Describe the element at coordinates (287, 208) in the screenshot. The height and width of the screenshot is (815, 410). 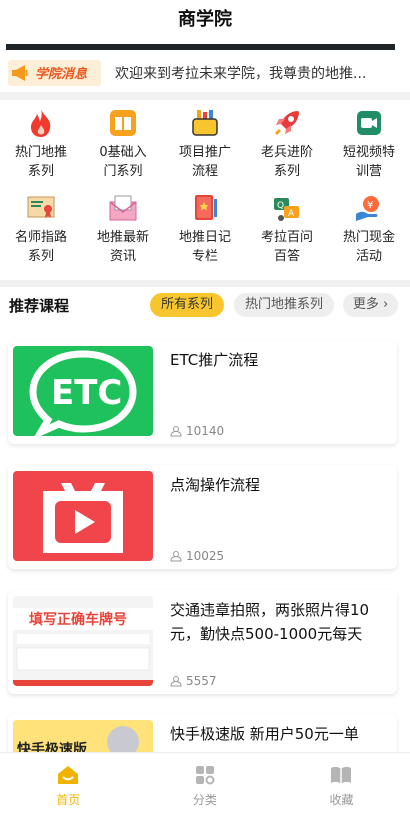
I see `qa-chat-icon: QA` at that location.